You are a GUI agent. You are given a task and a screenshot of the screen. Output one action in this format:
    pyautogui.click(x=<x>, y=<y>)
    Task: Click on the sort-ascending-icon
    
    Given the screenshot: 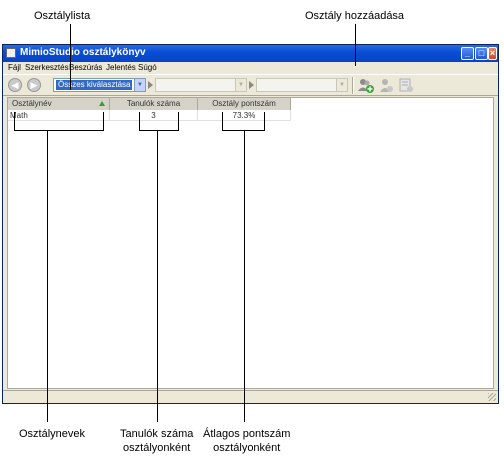 What is the action you would take?
    pyautogui.click(x=102, y=103)
    